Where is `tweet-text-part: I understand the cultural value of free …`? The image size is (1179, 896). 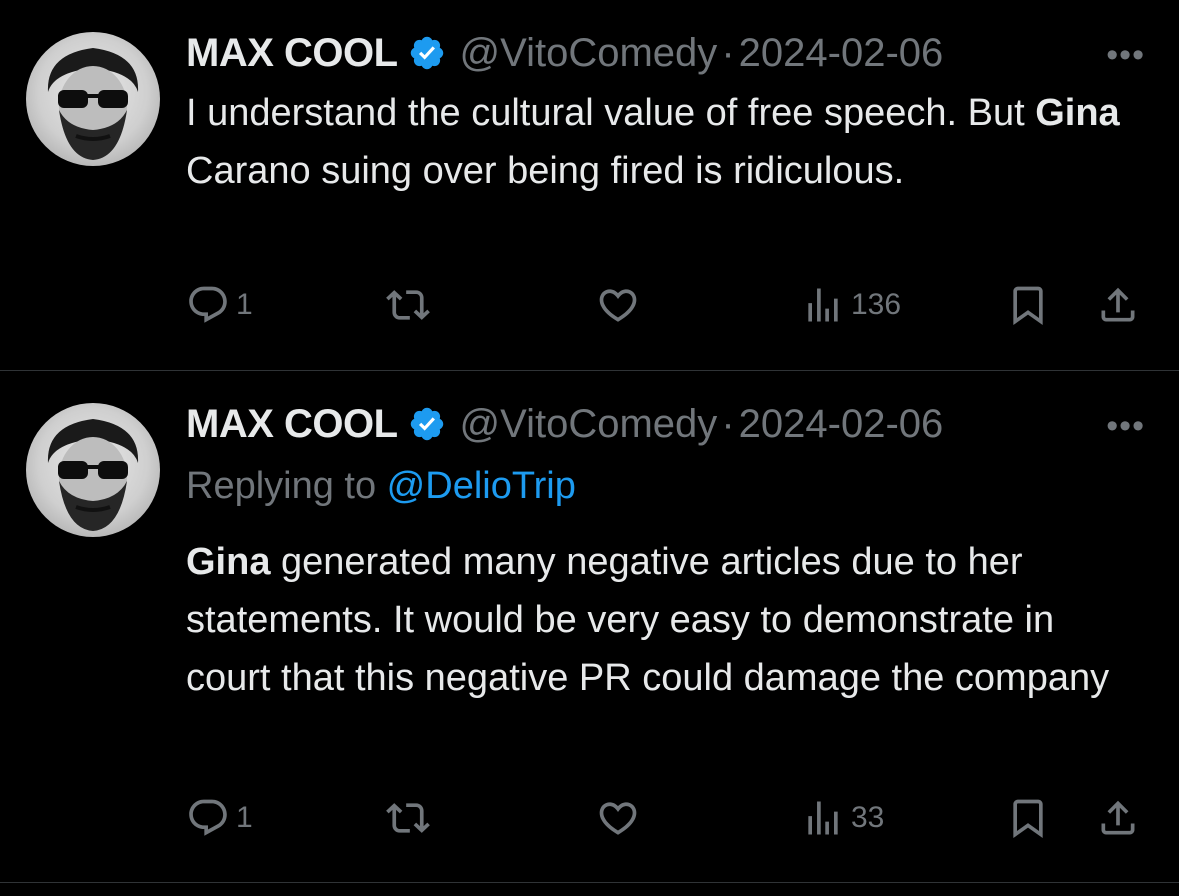 tweet-text-part: I understand the cultural value of free … is located at coordinates (611, 113).